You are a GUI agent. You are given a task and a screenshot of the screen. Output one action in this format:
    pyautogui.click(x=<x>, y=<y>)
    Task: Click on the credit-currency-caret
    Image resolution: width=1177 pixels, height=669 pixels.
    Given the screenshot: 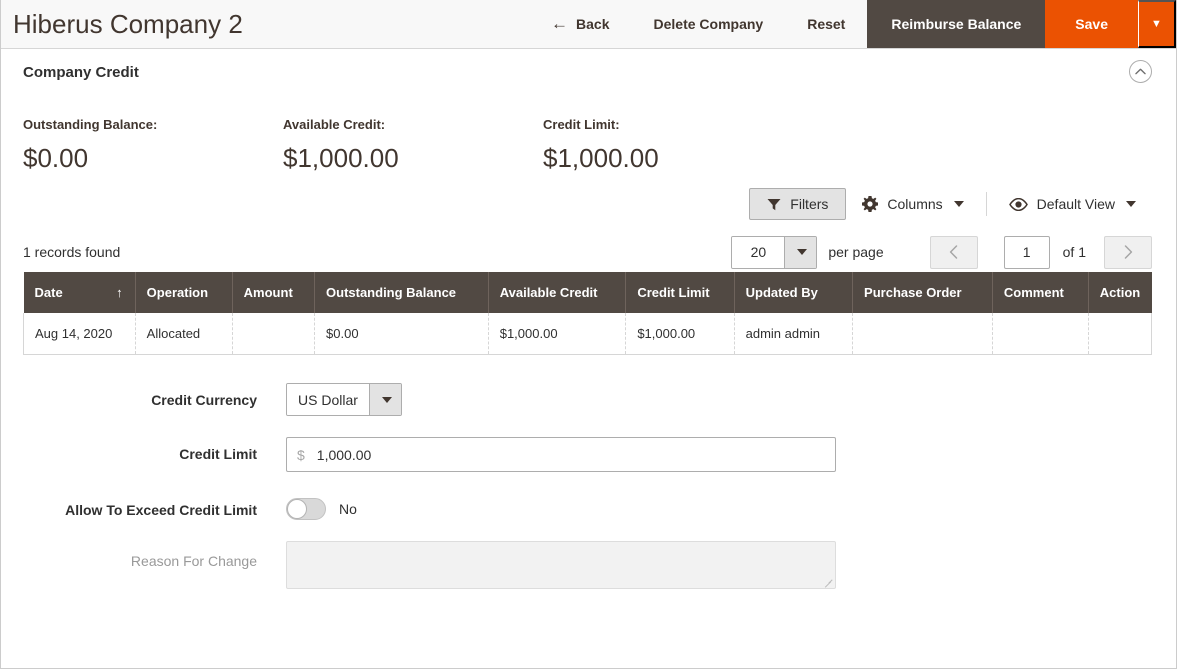 What is the action you would take?
    pyautogui.click(x=385, y=399)
    